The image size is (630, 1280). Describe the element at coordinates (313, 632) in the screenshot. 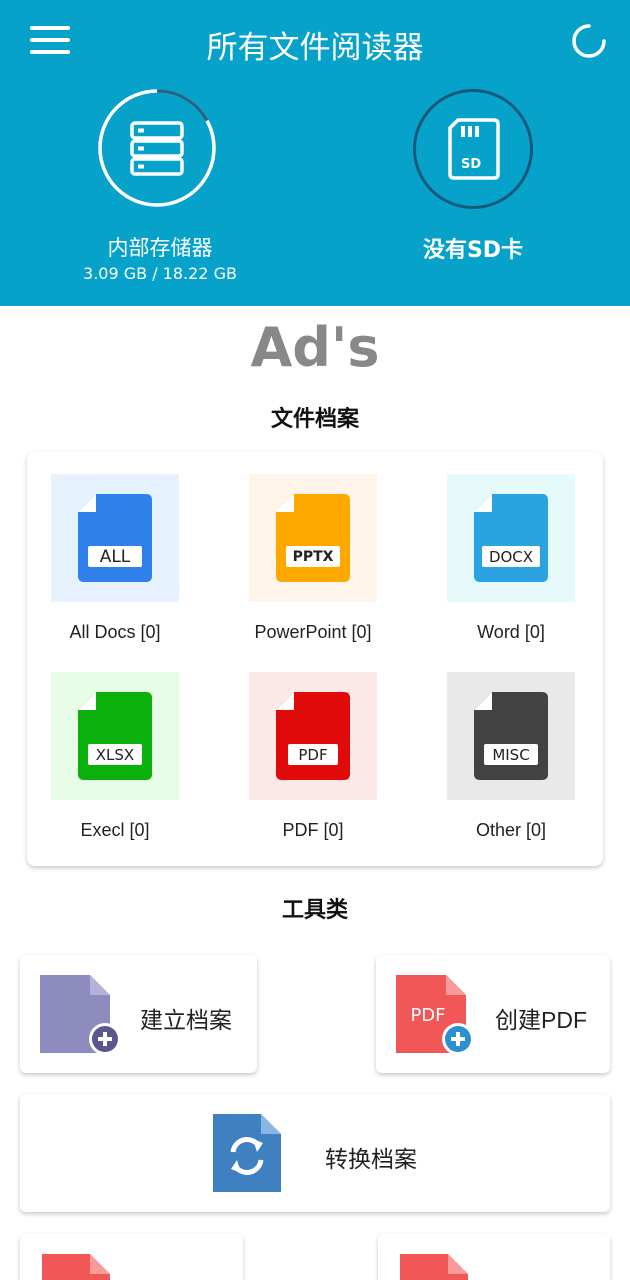

I see `powerpoint-label: PowerPoint [0]` at that location.